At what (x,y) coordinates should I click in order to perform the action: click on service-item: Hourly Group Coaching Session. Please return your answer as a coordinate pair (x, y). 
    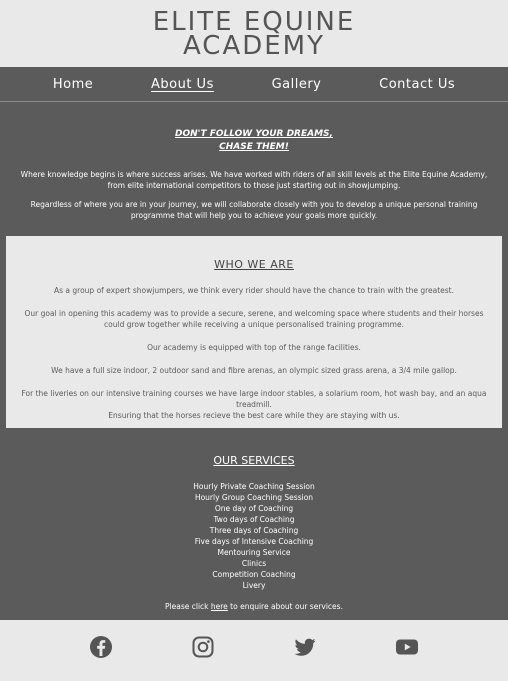
    Looking at the image, I should click on (254, 497).